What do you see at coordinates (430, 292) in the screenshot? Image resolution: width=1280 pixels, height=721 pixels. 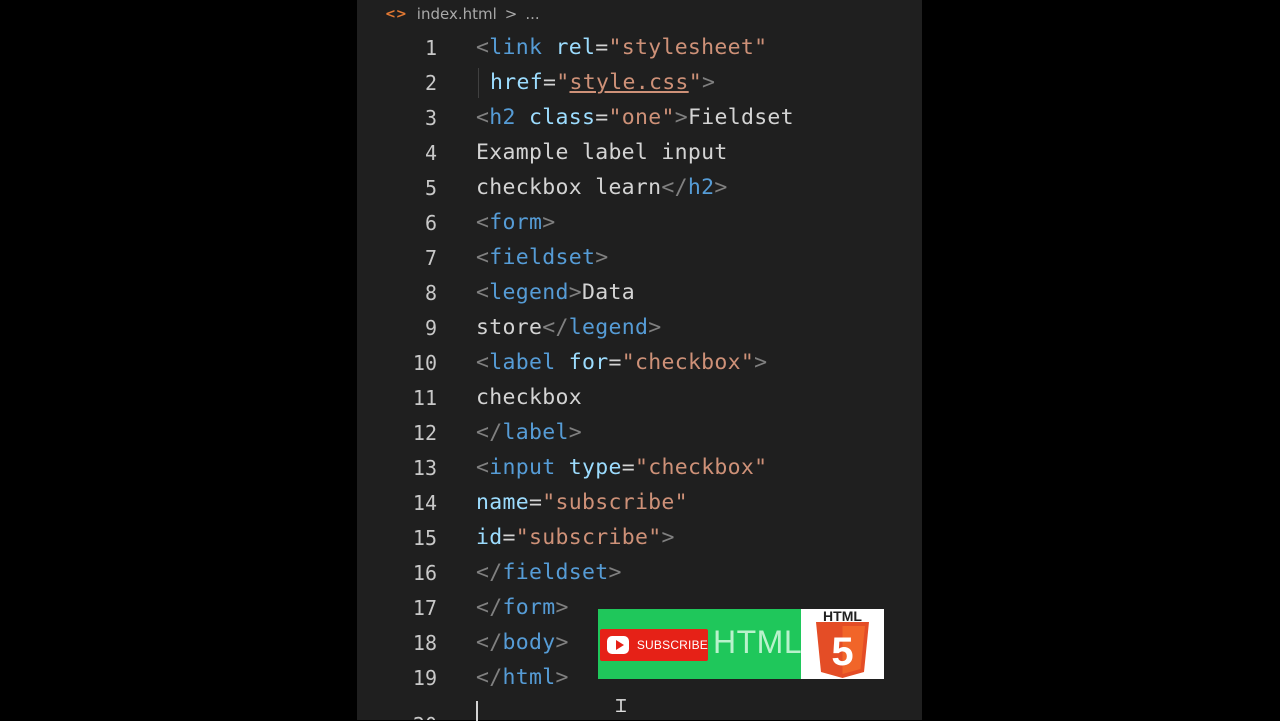 I see `line-number: 8` at bounding box center [430, 292].